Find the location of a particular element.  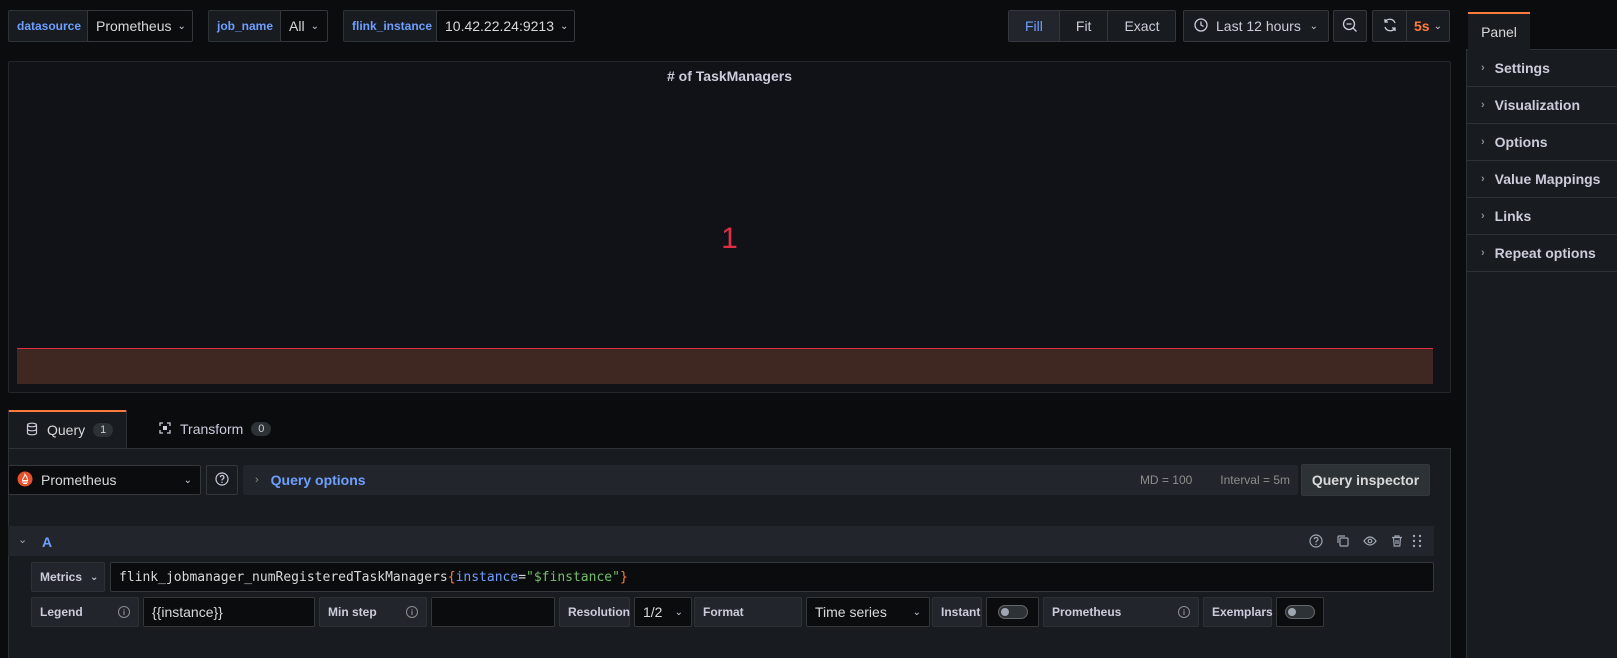

tab-query-label: Query is located at coordinates (66, 430).